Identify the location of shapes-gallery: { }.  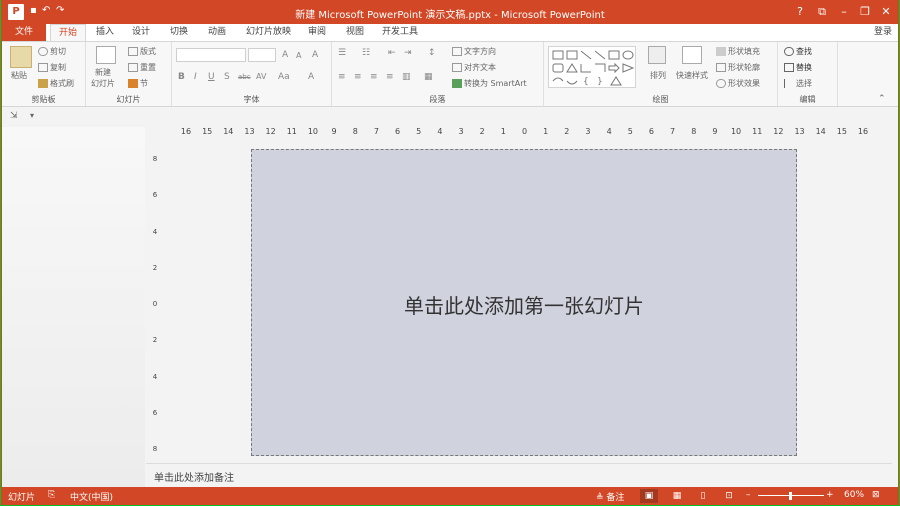
(592, 67).